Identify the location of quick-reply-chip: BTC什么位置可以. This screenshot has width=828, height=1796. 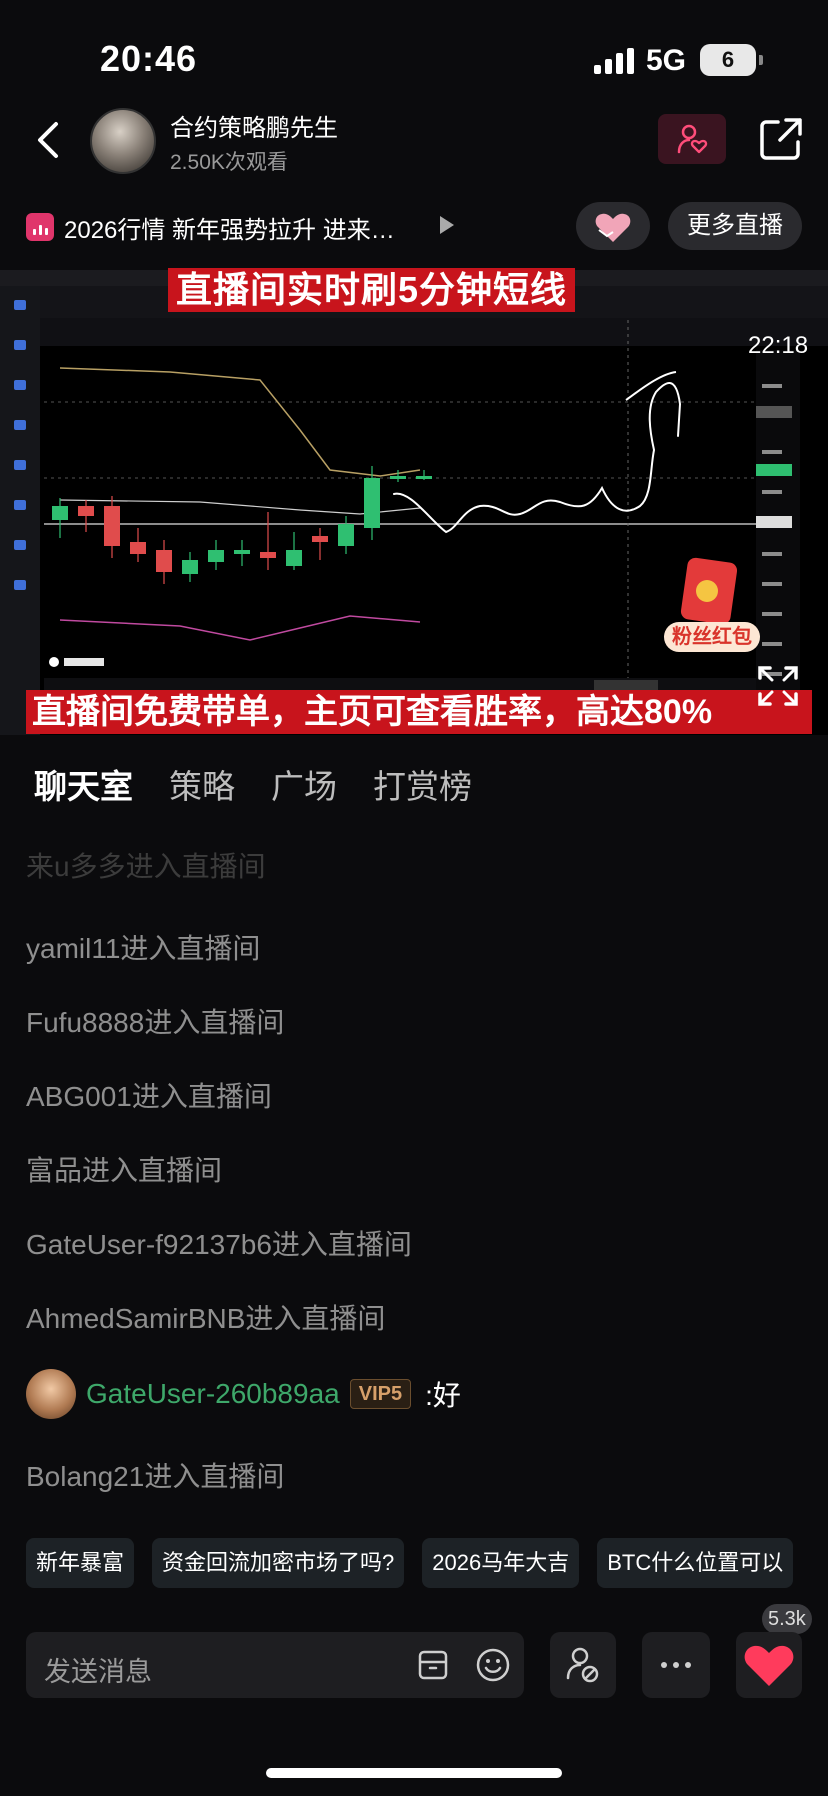
(695, 1563).